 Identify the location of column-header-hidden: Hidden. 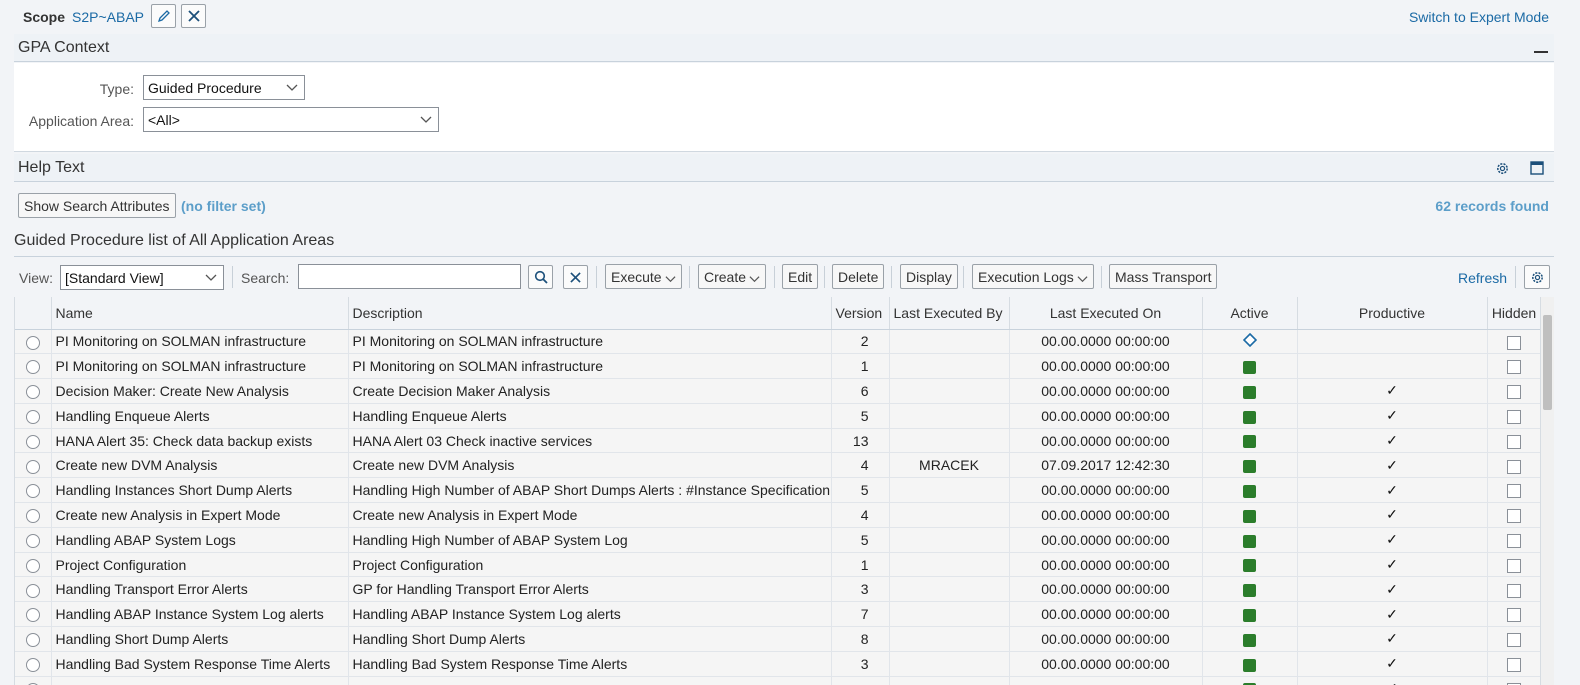
(1513, 313).